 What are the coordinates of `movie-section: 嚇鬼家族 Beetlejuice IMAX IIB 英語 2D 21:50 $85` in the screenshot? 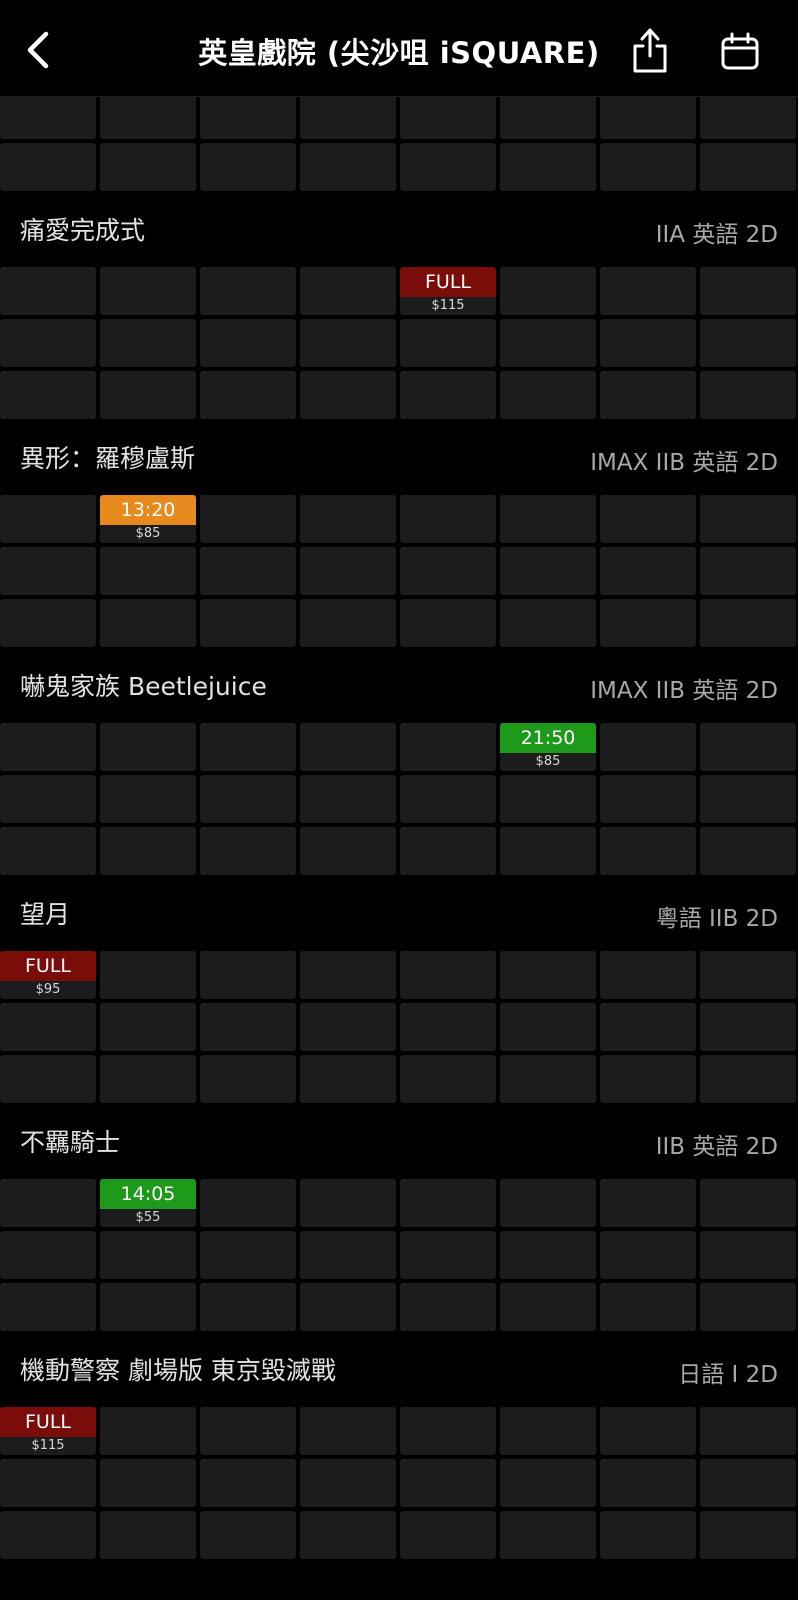 It's located at (399, 761).